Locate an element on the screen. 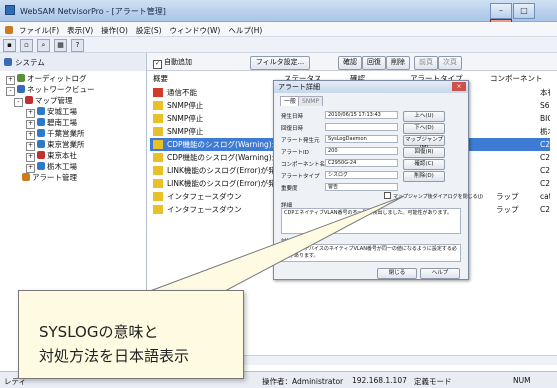 Image resolution: width=557 pixels, height=388 pixels. prev-page-button: 前頁 is located at coordinates (426, 63).